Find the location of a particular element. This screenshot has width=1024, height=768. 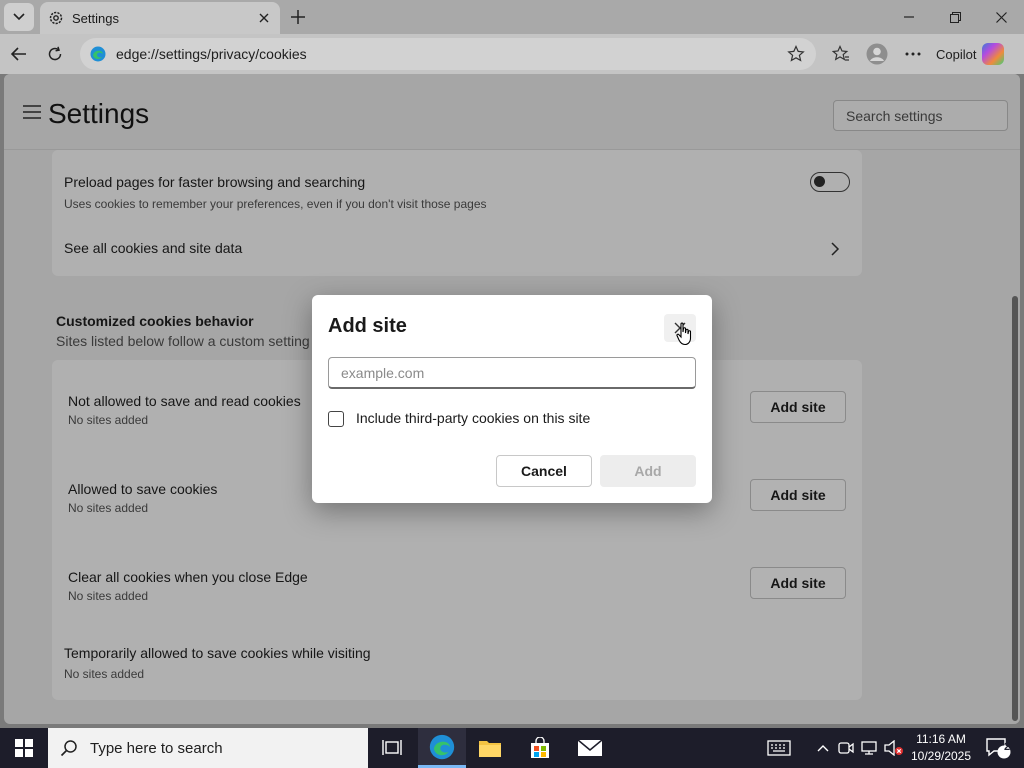

temp-allowed-subtitle: No sites added is located at coordinates (104, 674).